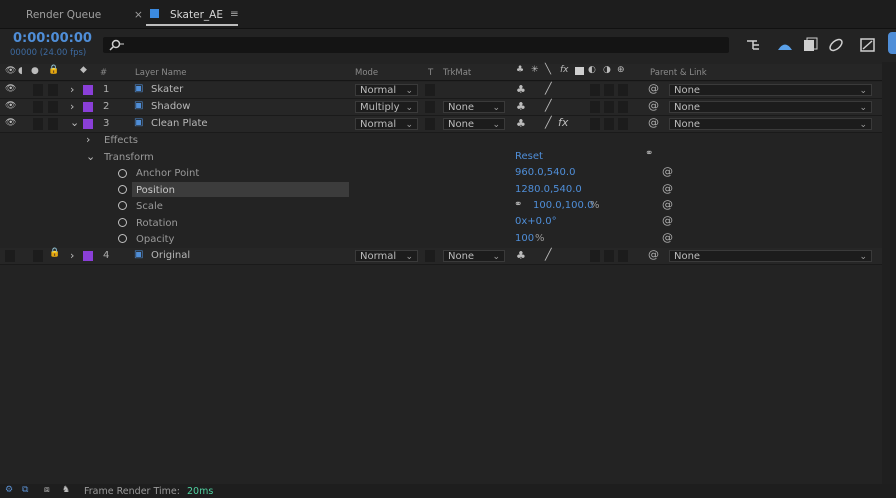 Image resolution: width=896 pixels, height=498 pixels. Describe the element at coordinates (103, 73) in the screenshot. I see `column-number: #` at that location.